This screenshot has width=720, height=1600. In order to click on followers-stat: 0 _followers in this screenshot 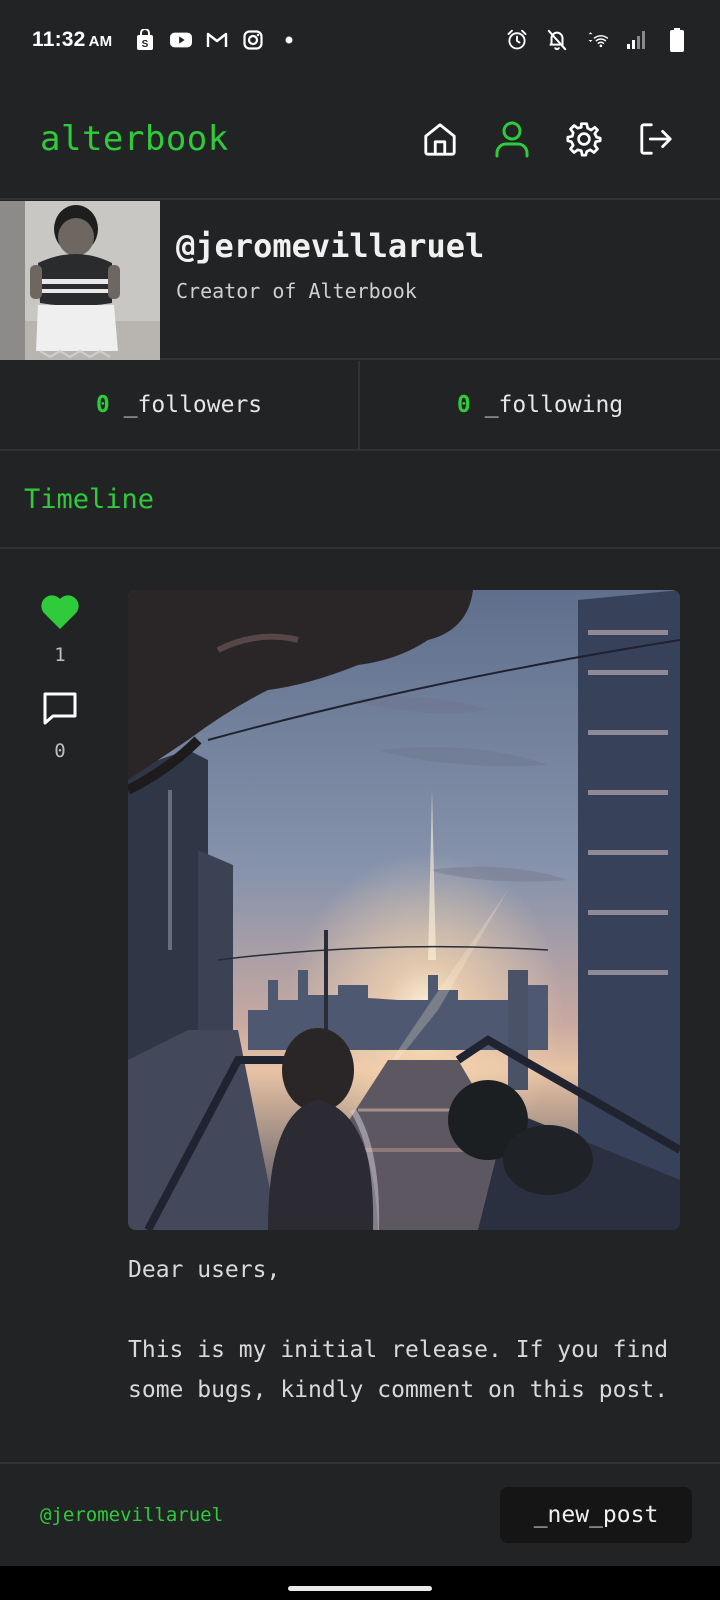, I will do `click(180, 405)`.